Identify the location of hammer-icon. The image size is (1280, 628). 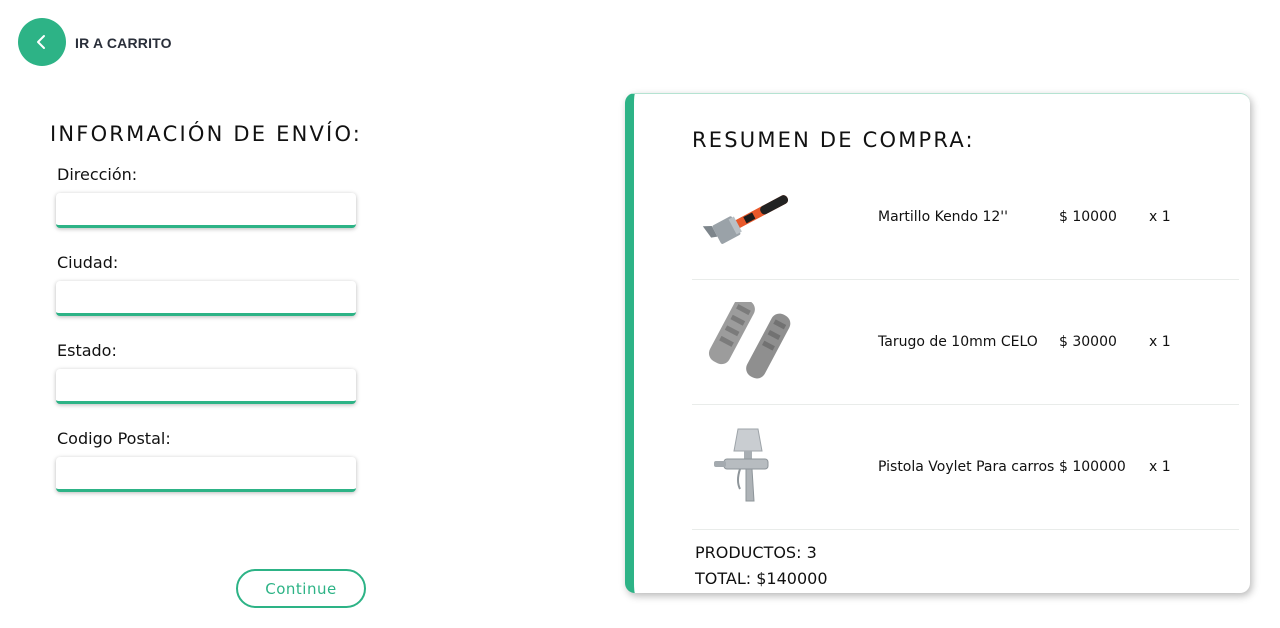
(750, 217).